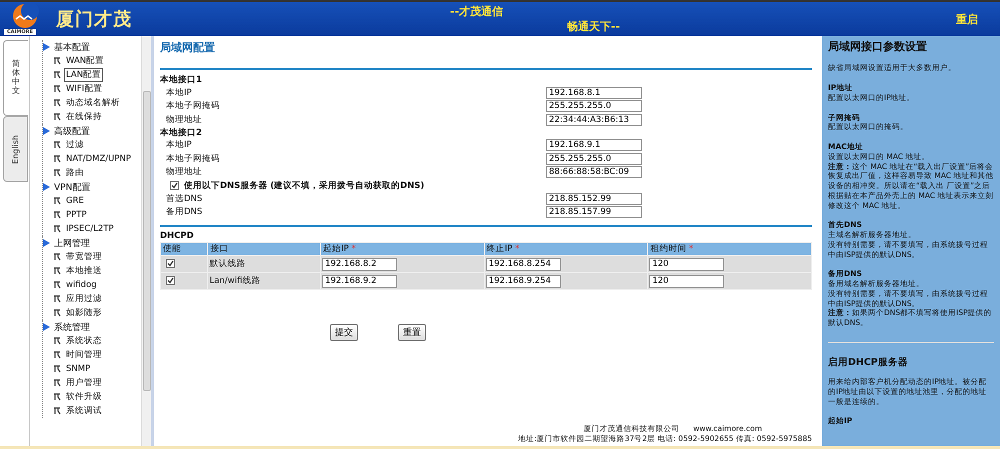  I want to click on help-title: 局域网接口参数设置, so click(878, 47).